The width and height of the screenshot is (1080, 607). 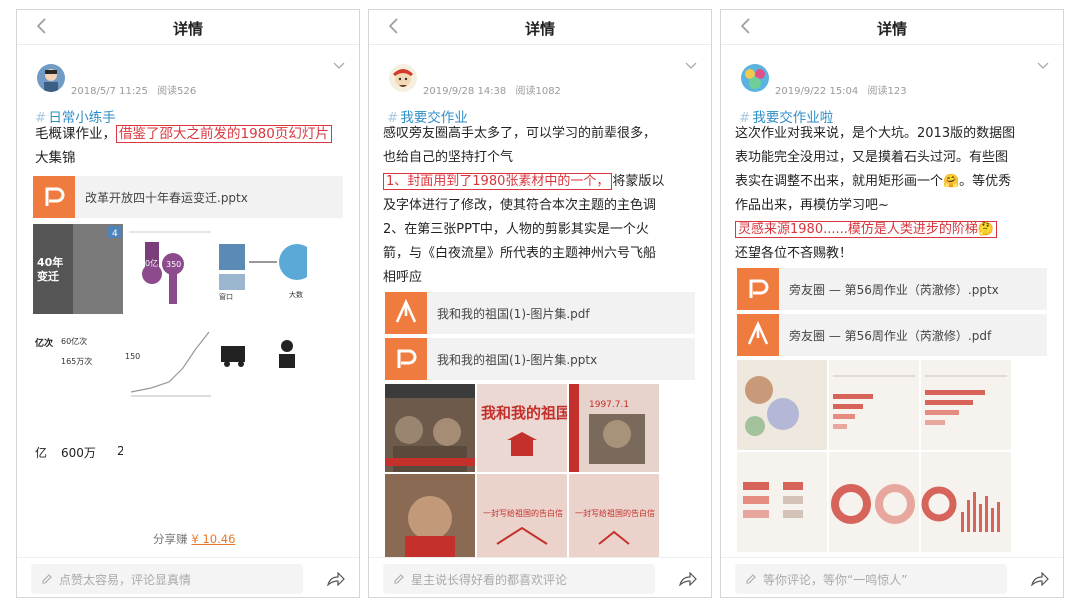 I want to click on post-date: 2018/5/7 11:25, so click(x=109, y=91).